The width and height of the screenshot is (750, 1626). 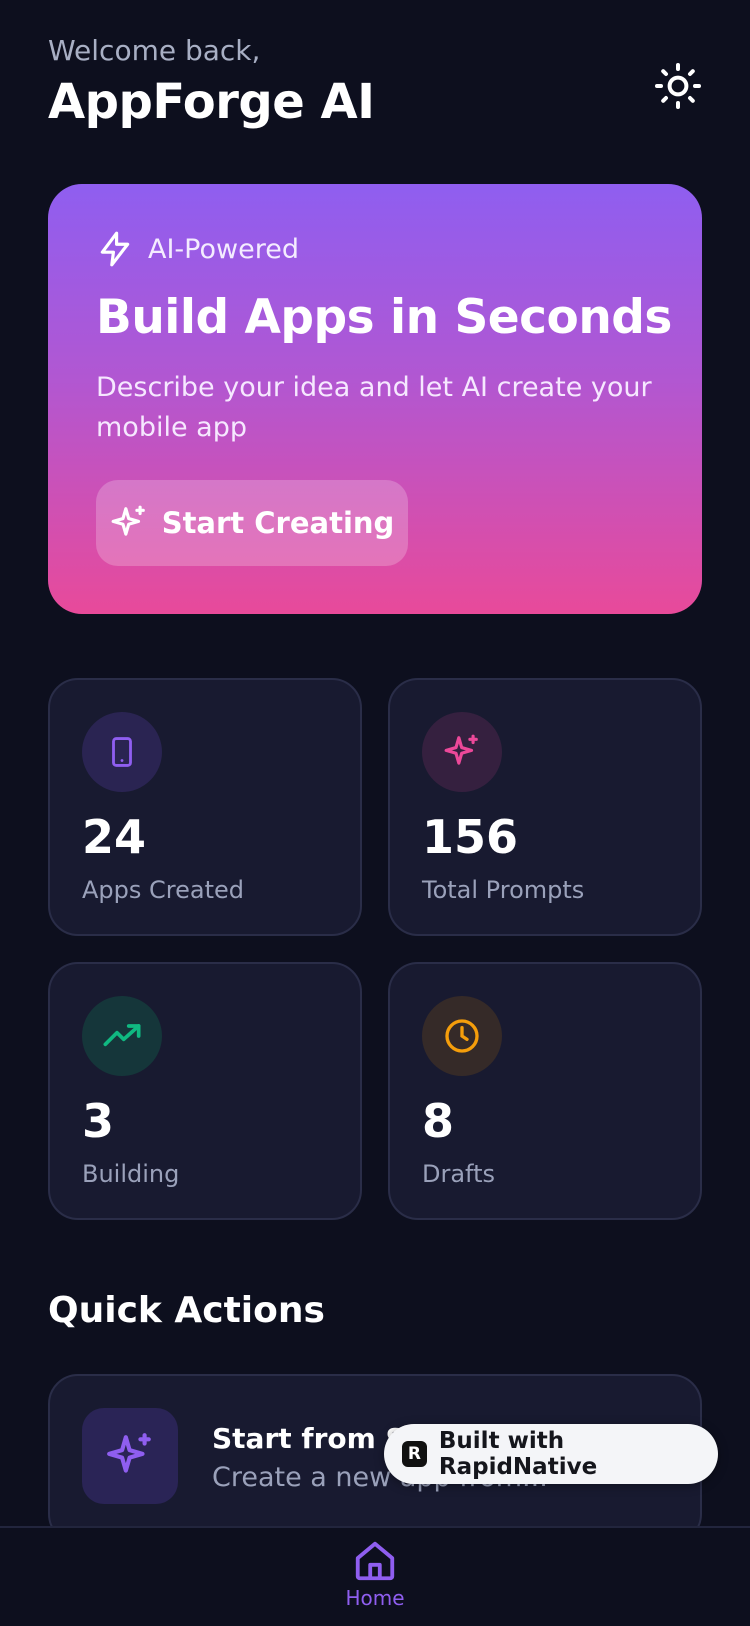 What do you see at coordinates (131, 1174) in the screenshot?
I see `stat-label: Building` at bounding box center [131, 1174].